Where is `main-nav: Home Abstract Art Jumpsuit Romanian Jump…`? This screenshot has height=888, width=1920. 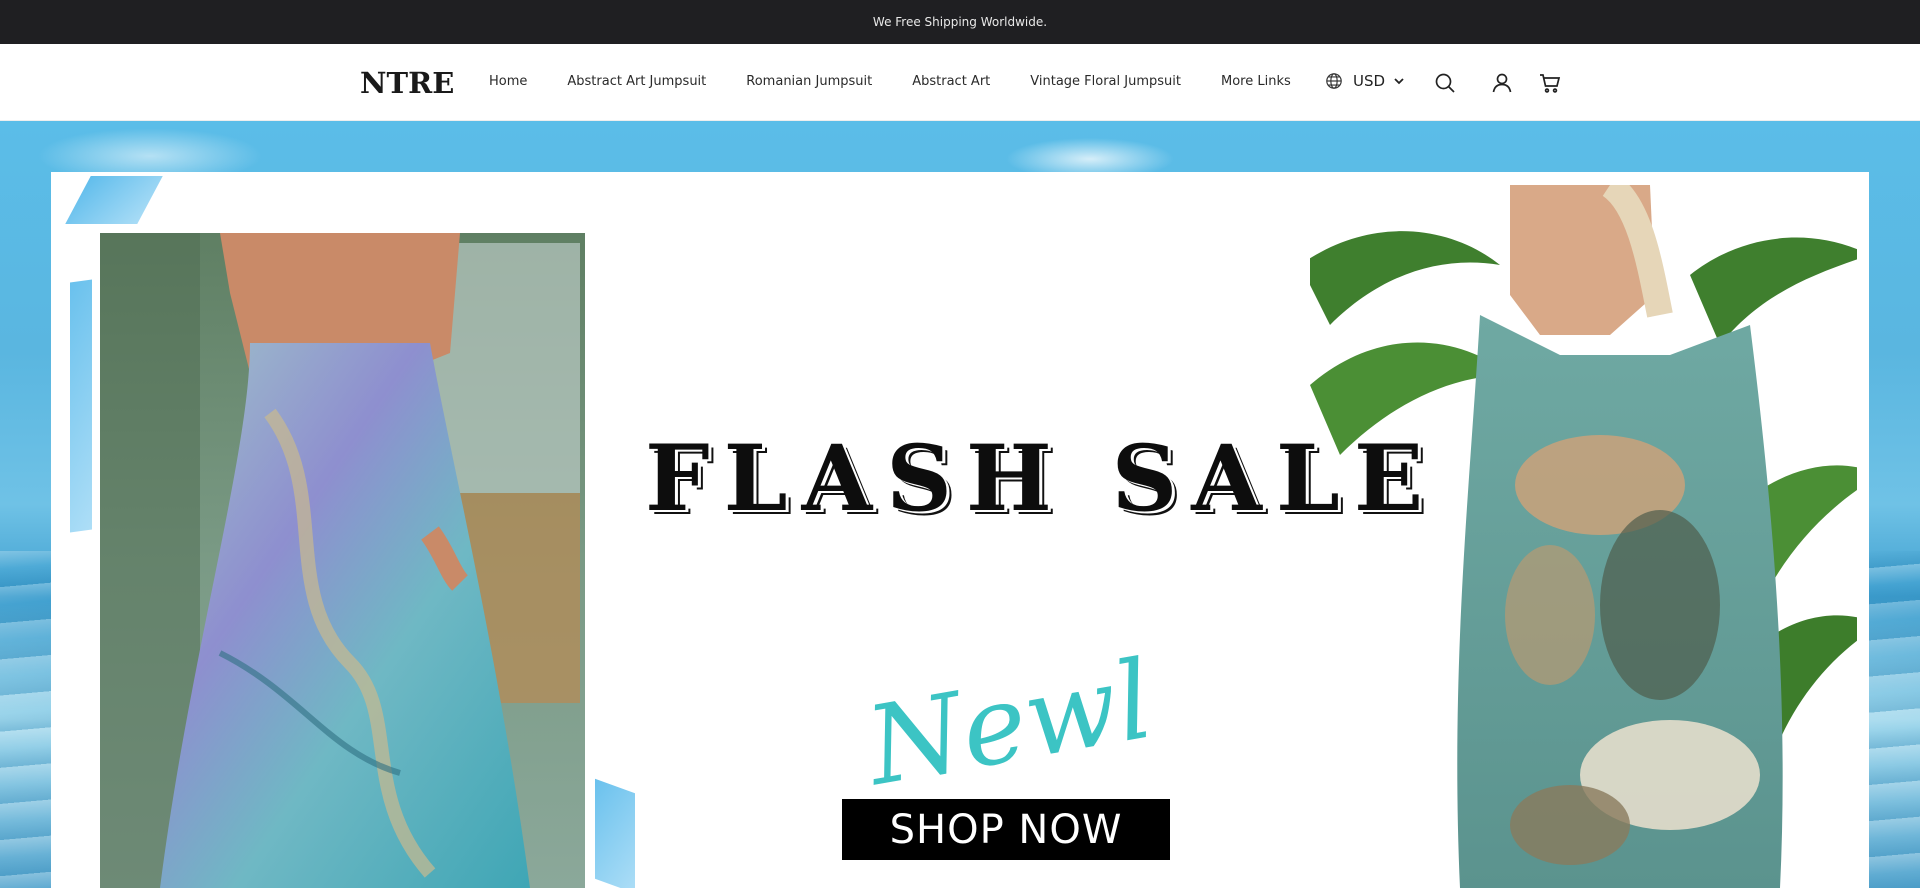
main-nav: Home Abstract Art Jumpsuit Romanian Jump… is located at coordinates (910, 81).